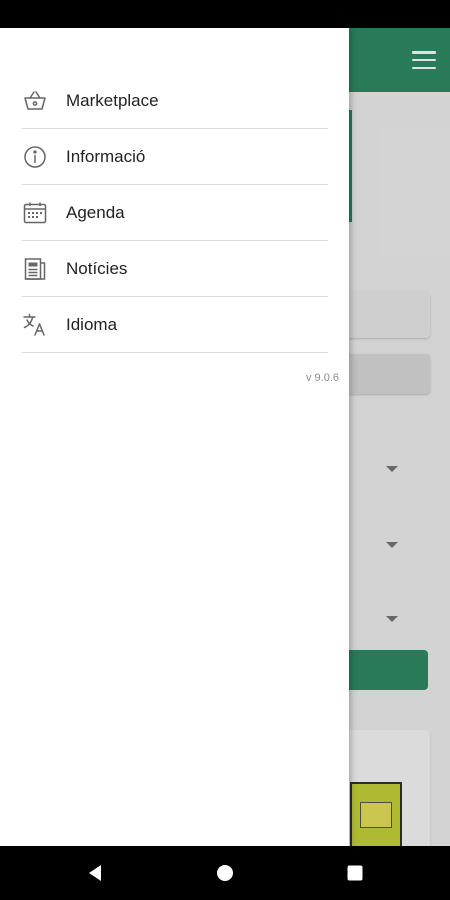  I want to click on drawer-item-marketplace: Marketplace, so click(175, 101).